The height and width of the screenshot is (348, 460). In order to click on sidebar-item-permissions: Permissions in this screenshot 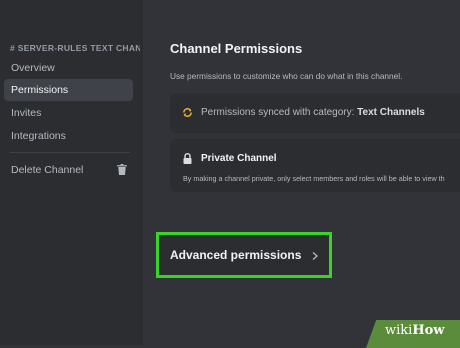, I will do `click(68, 90)`.